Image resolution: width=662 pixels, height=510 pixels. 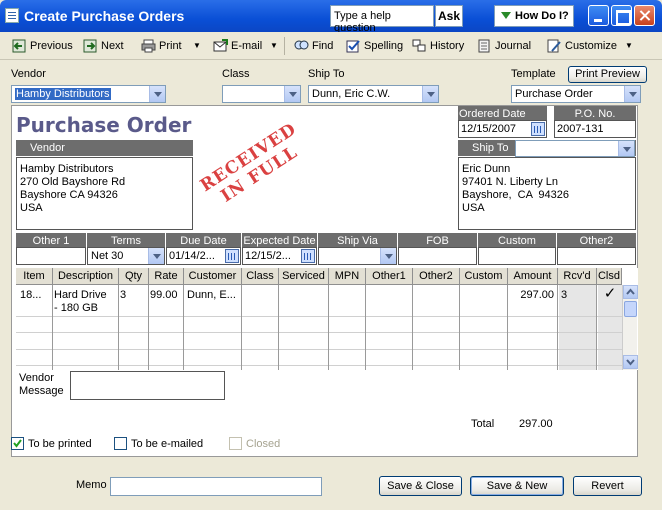 What do you see at coordinates (575, 148) in the screenshot?
I see `ship-to-address-dropdown` at bounding box center [575, 148].